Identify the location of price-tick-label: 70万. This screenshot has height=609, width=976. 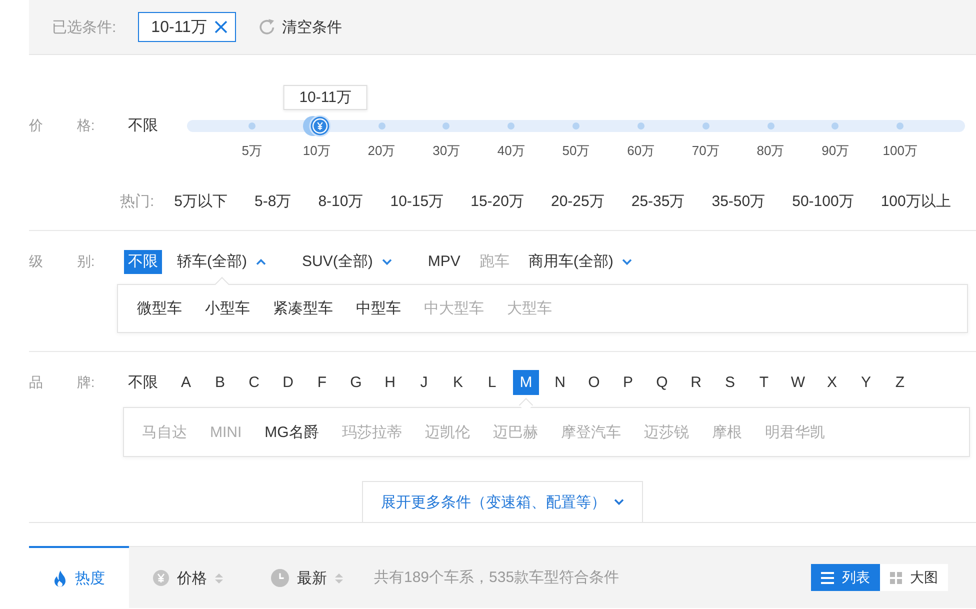
(706, 151).